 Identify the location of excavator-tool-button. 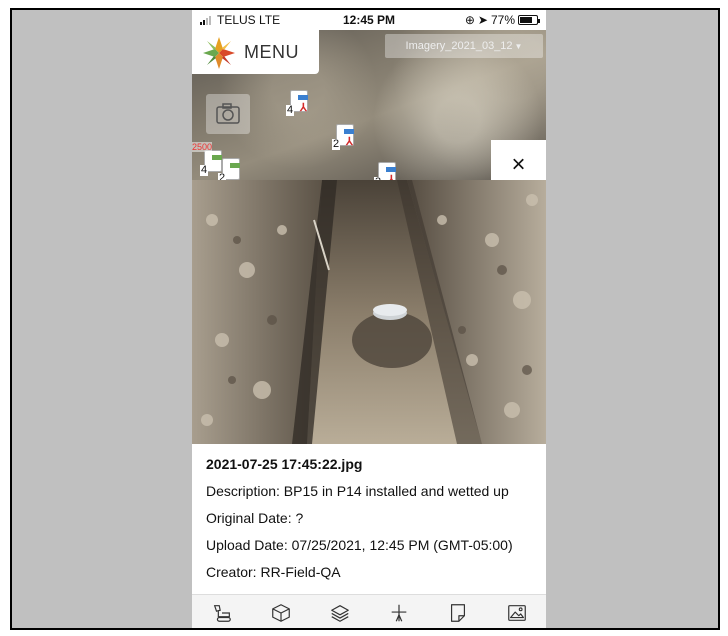
(222, 613).